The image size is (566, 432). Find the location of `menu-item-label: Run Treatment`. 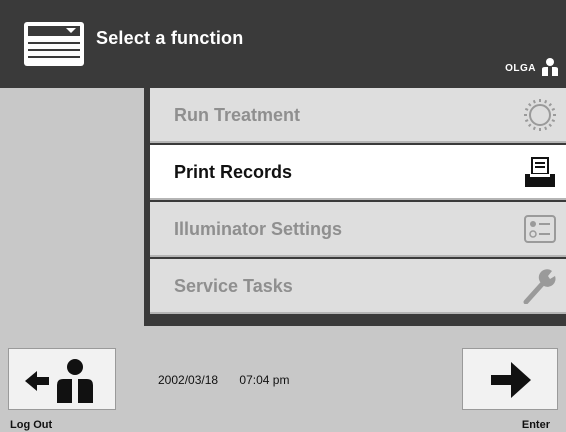

menu-item-label: Run Treatment is located at coordinates (237, 115).